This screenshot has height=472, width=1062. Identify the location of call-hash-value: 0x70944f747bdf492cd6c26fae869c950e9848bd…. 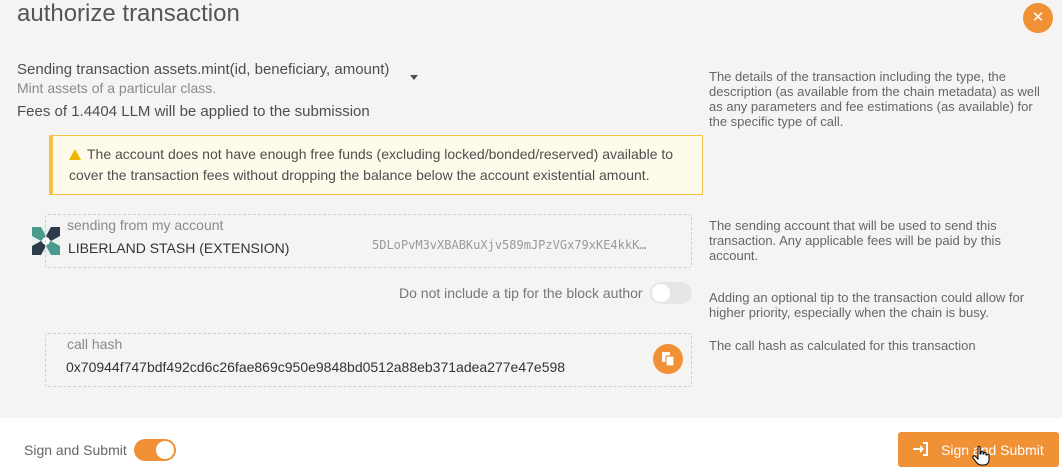
(316, 367).